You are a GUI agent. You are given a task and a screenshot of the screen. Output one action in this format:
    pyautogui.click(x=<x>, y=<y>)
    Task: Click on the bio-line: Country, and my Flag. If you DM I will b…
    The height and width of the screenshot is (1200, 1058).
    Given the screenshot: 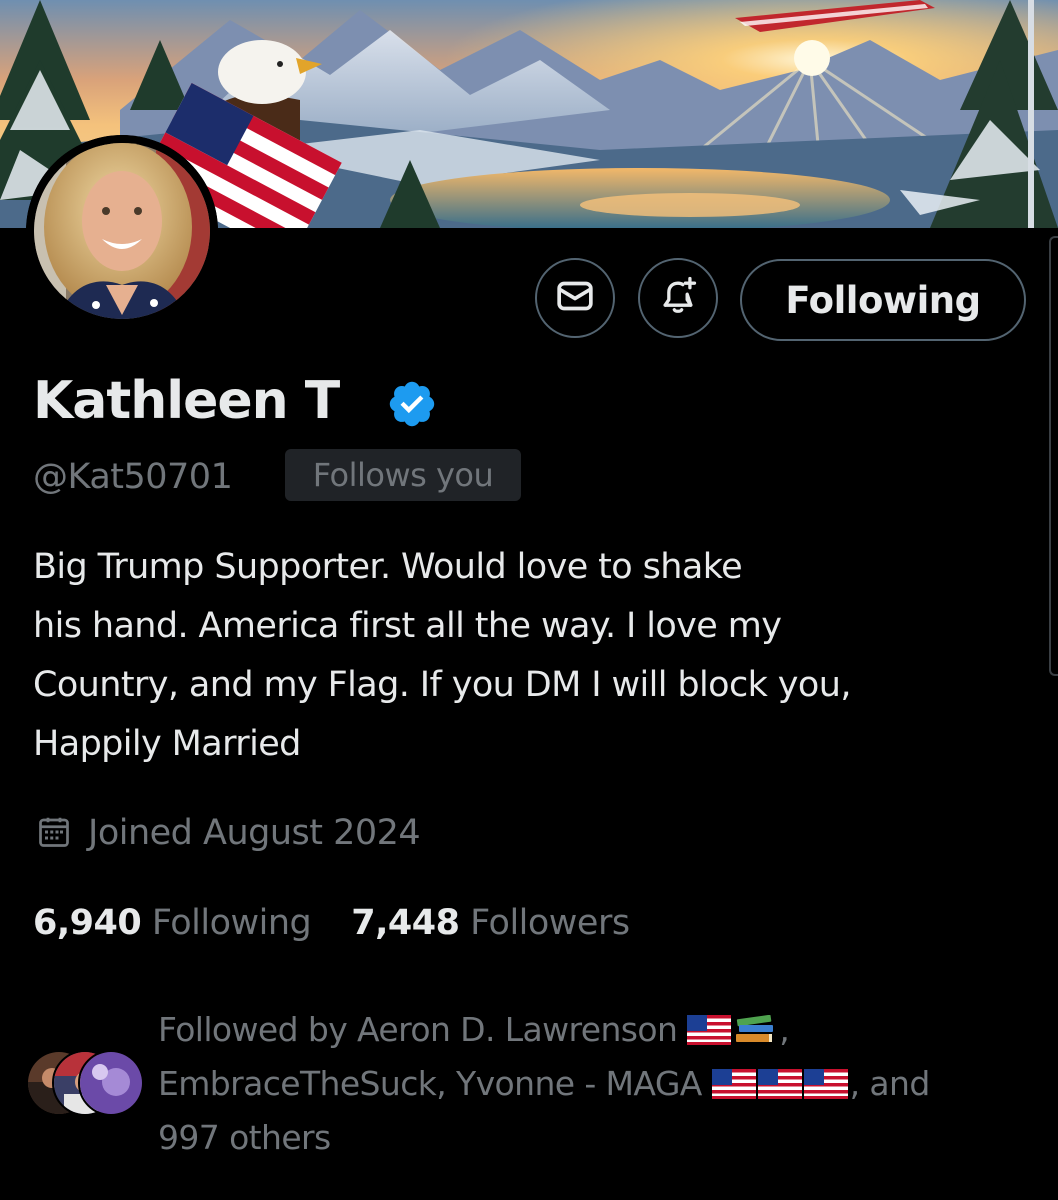 What is the action you would take?
    pyautogui.click(x=442, y=685)
    